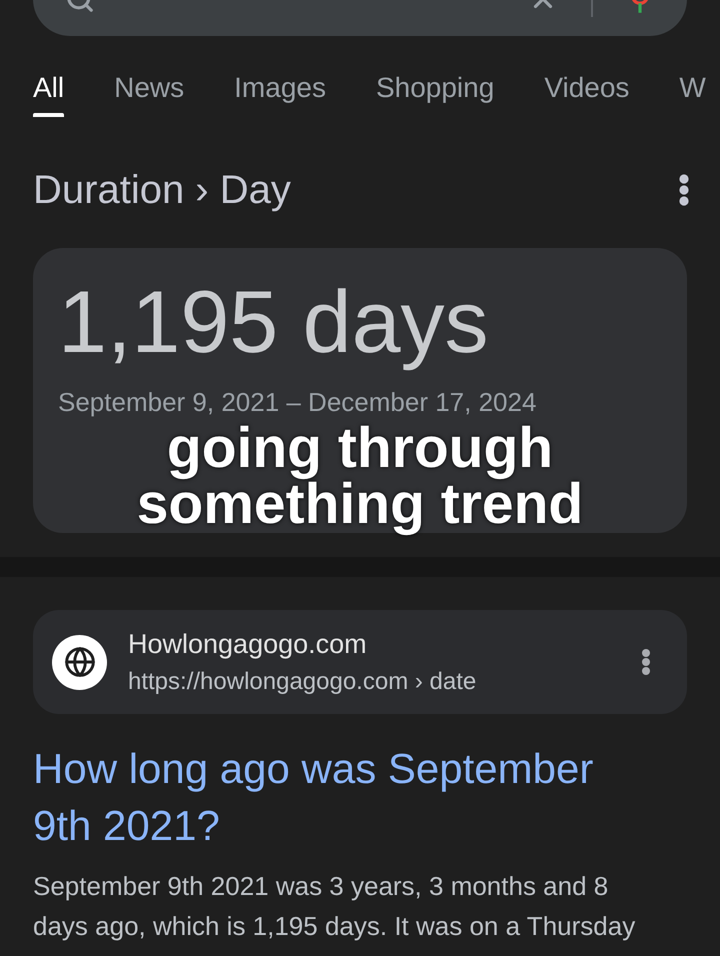  Describe the element at coordinates (333, 797) in the screenshot. I see `result-title-link: How long ago was September 9th 2021?` at that location.